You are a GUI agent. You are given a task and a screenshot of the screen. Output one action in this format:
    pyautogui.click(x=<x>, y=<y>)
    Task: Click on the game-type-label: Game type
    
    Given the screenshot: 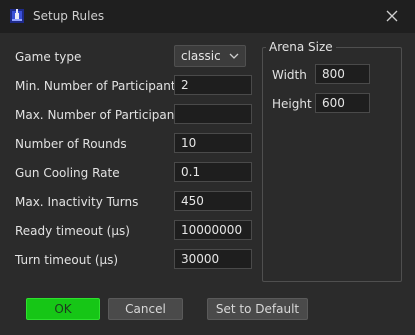 What is the action you would take?
    pyautogui.click(x=48, y=57)
    